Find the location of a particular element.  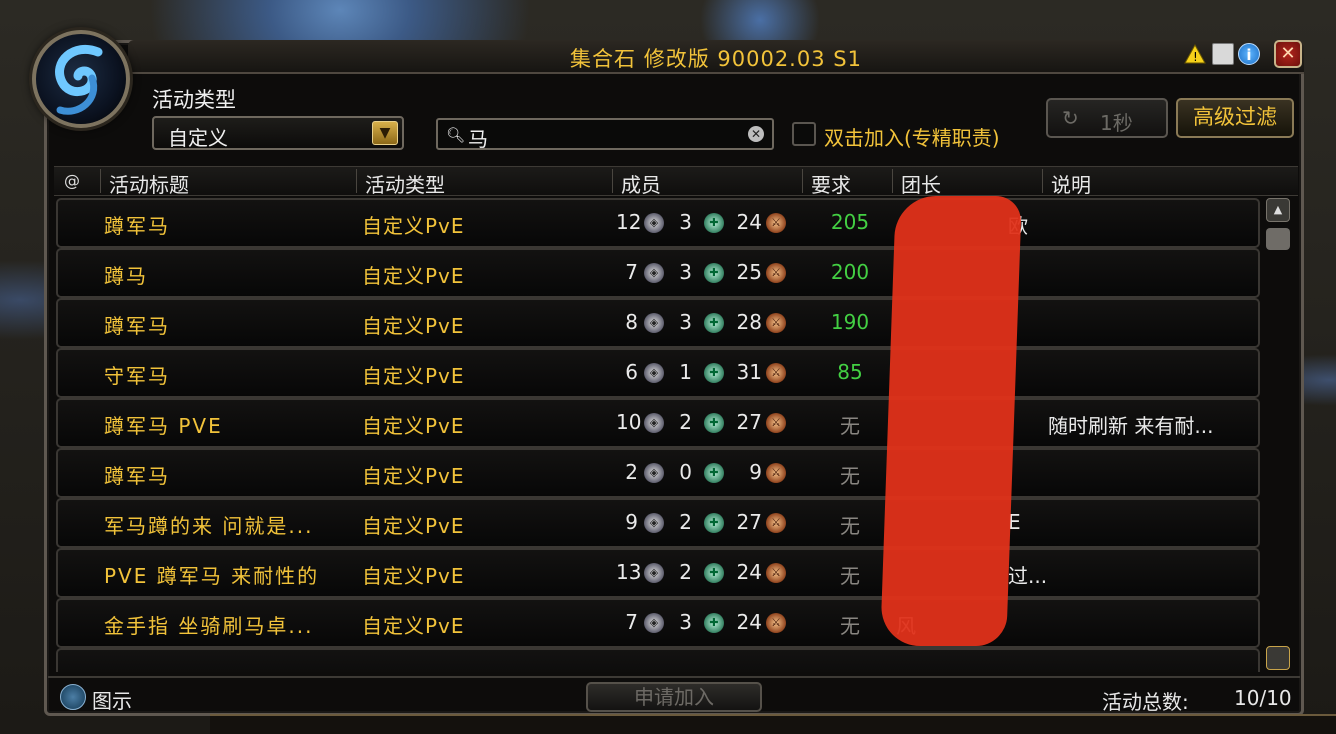

table-row: 蹲军马 自定义PvE 12 ◈ 3 ✚ 24 ⚔ 205 欧 is located at coordinates (658, 223).